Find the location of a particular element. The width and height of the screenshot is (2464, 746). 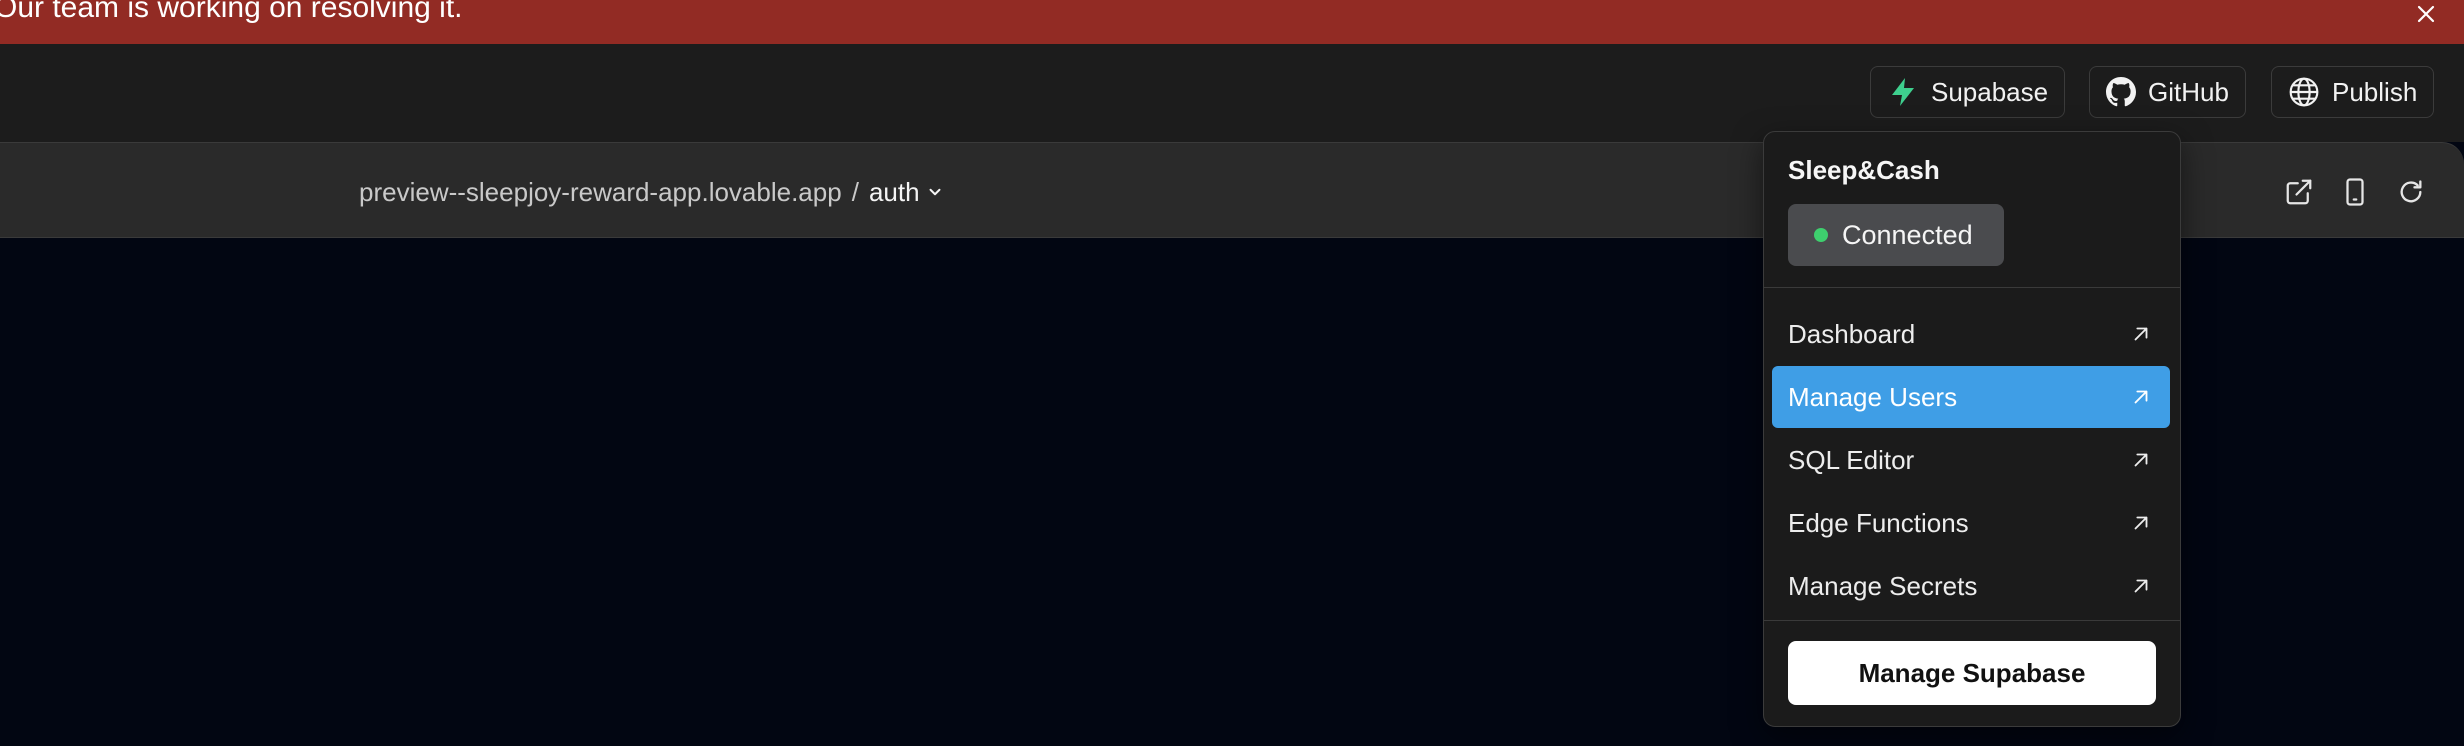

globe-icon is located at coordinates (2304, 92).